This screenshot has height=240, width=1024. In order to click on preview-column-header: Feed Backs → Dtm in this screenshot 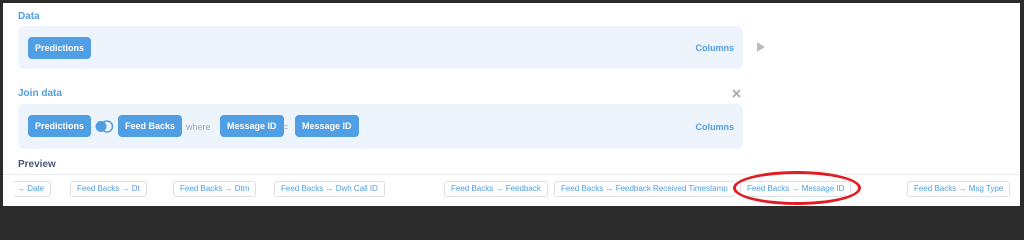, I will do `click(215, 189)`.